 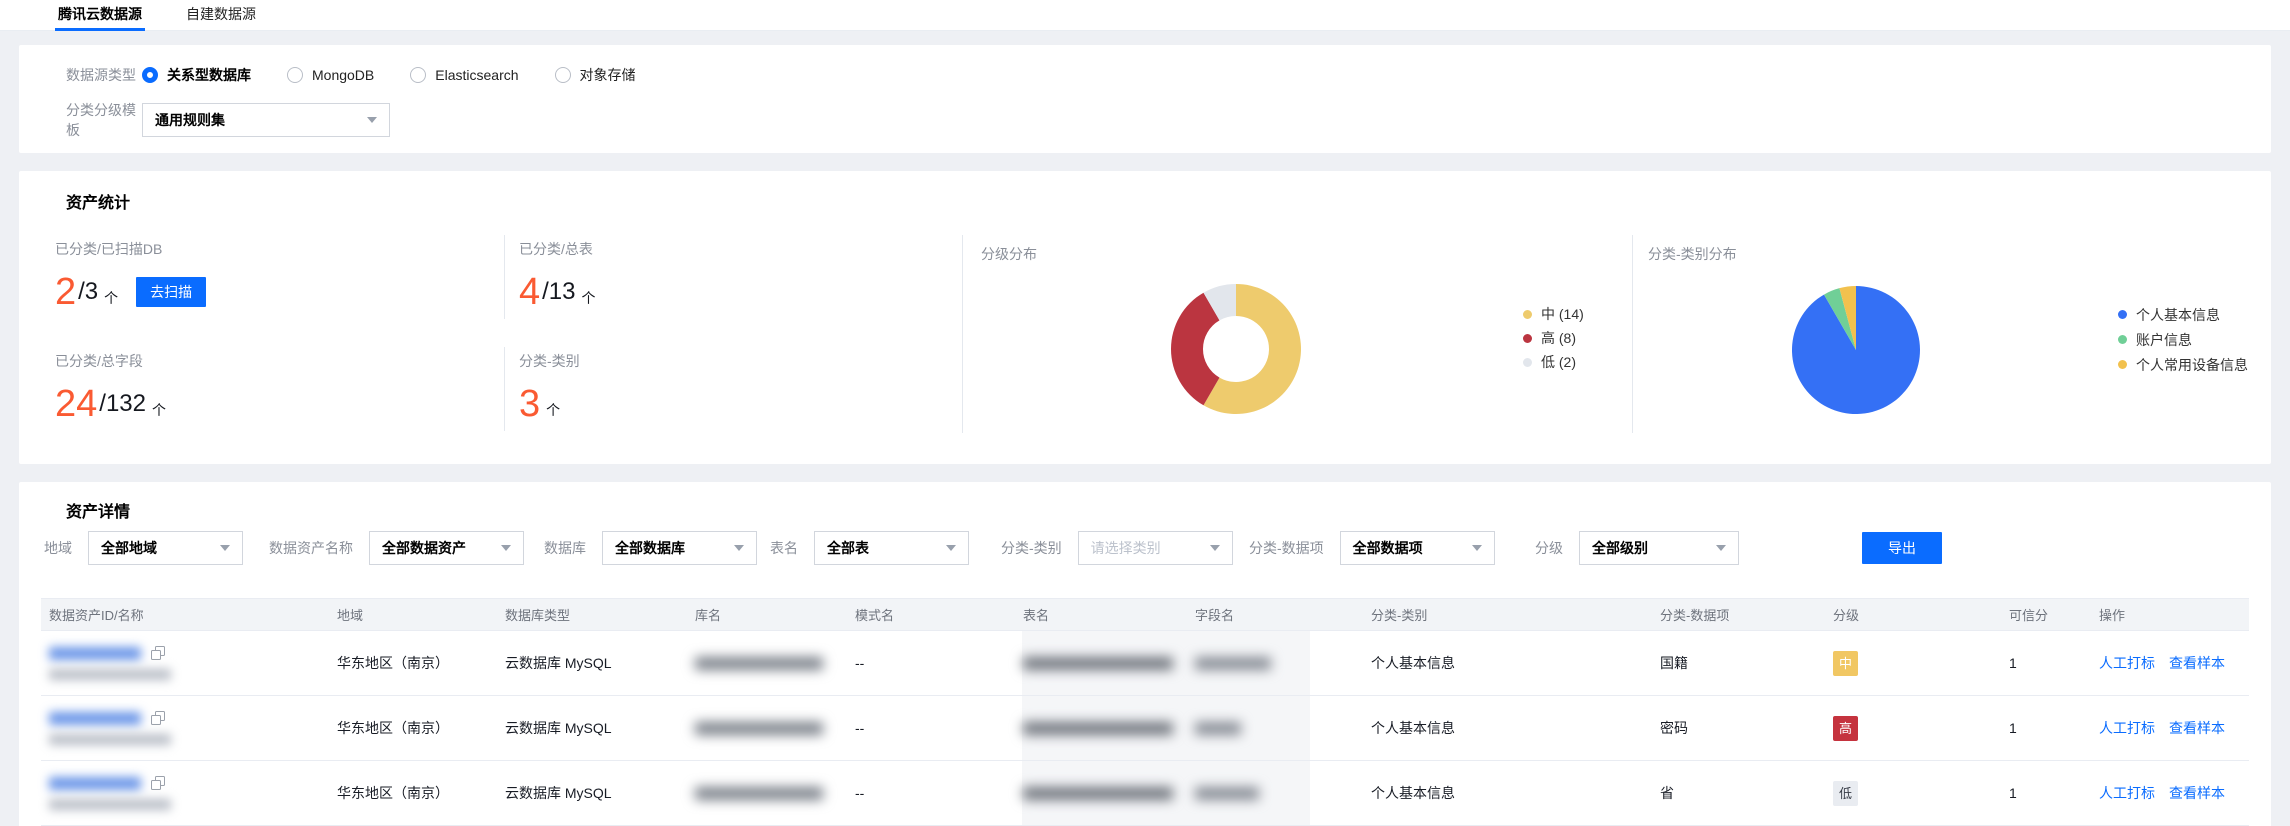 What do you see at coordinates (565, 548) in the screenshot?
I see `filter-label: 数据库` at bounding box center [565, 548].